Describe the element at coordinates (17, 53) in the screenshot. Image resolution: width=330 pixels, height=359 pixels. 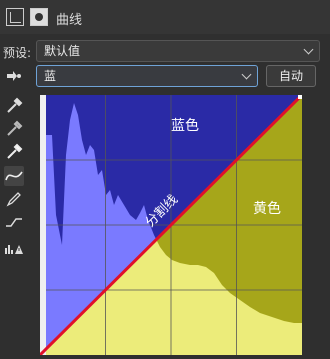
I see `preset-label: 预设:` at that location.